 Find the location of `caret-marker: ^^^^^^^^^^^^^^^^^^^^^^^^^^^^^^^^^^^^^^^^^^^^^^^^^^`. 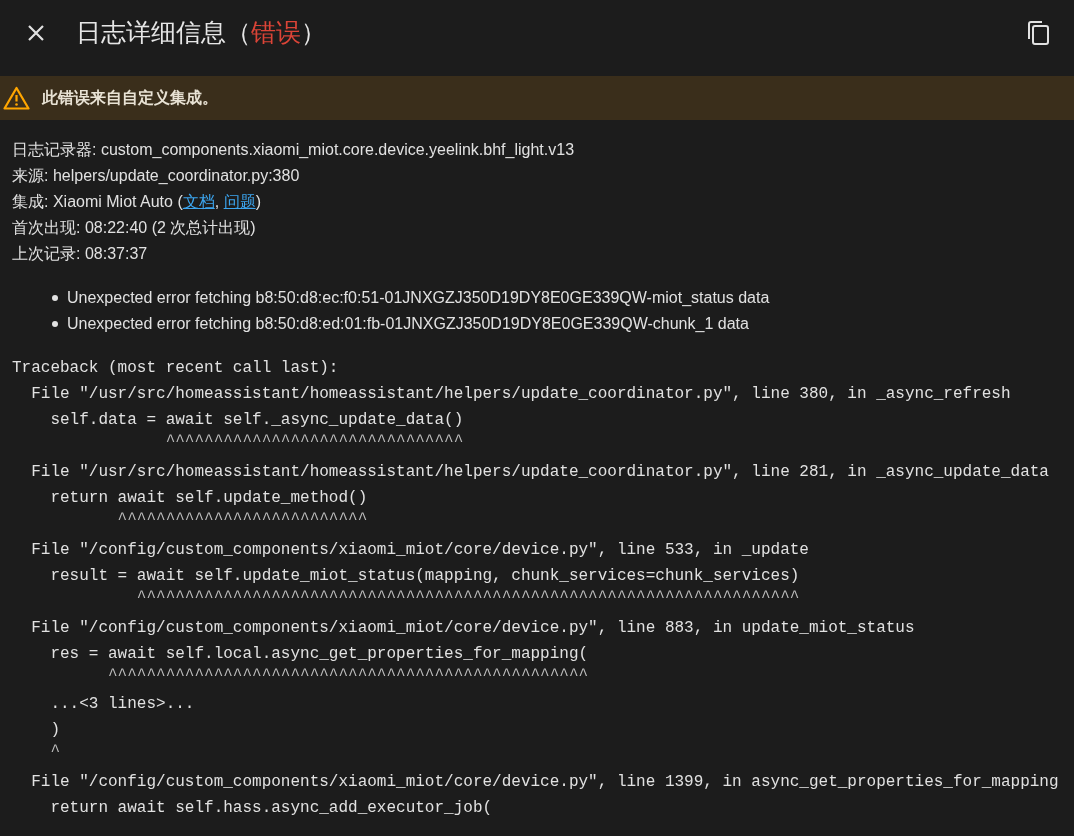

caret-marker: ^^^^^^^^^^^^^^^^^^^^^^^^^^^^^^^^^^^^^^^^^^^^^^^^^^ is located at coordinates (348, 676).